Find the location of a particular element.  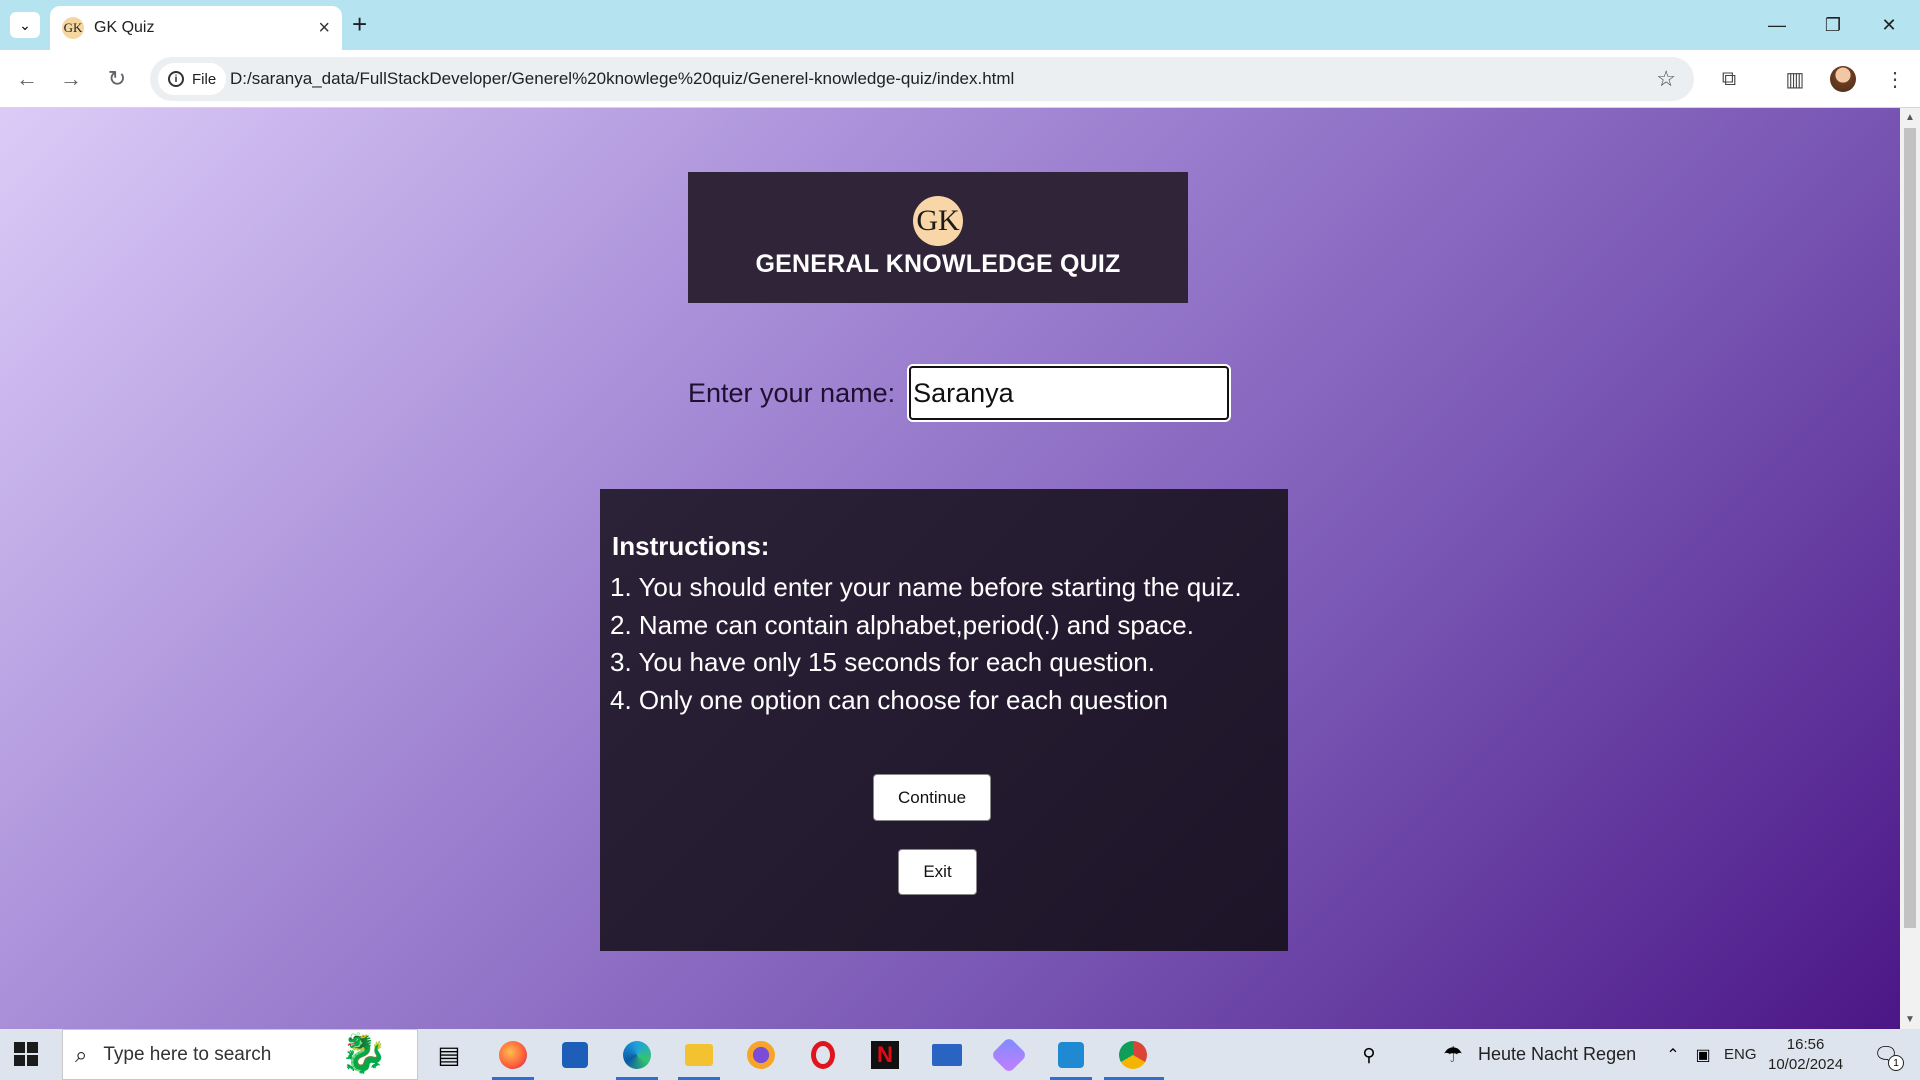

edge-icon is located at coordinates (637, 1055).